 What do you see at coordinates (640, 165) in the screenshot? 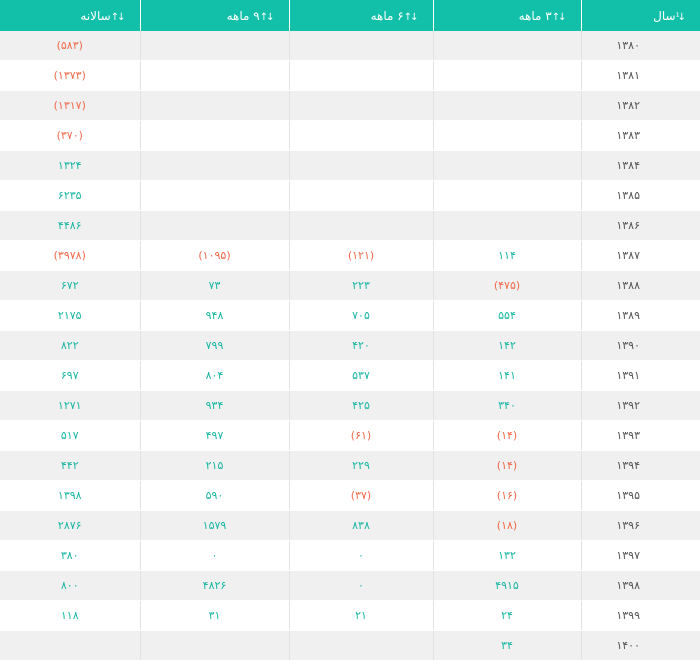
I see `cell-year: ۱۳۸۴` at bounding box center [640, 165].